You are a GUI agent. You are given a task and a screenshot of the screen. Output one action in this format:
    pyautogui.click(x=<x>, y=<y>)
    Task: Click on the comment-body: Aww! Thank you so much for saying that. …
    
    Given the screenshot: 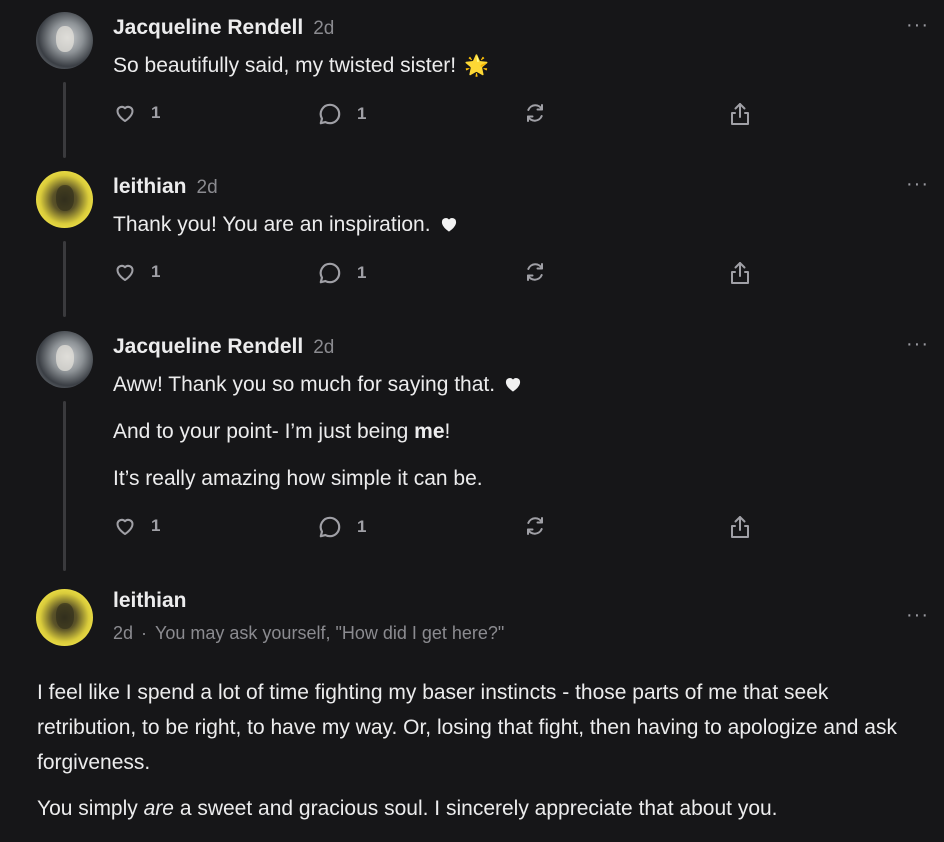 What is the action you would take?
    pyautogui.click(x=318, y=441)
    